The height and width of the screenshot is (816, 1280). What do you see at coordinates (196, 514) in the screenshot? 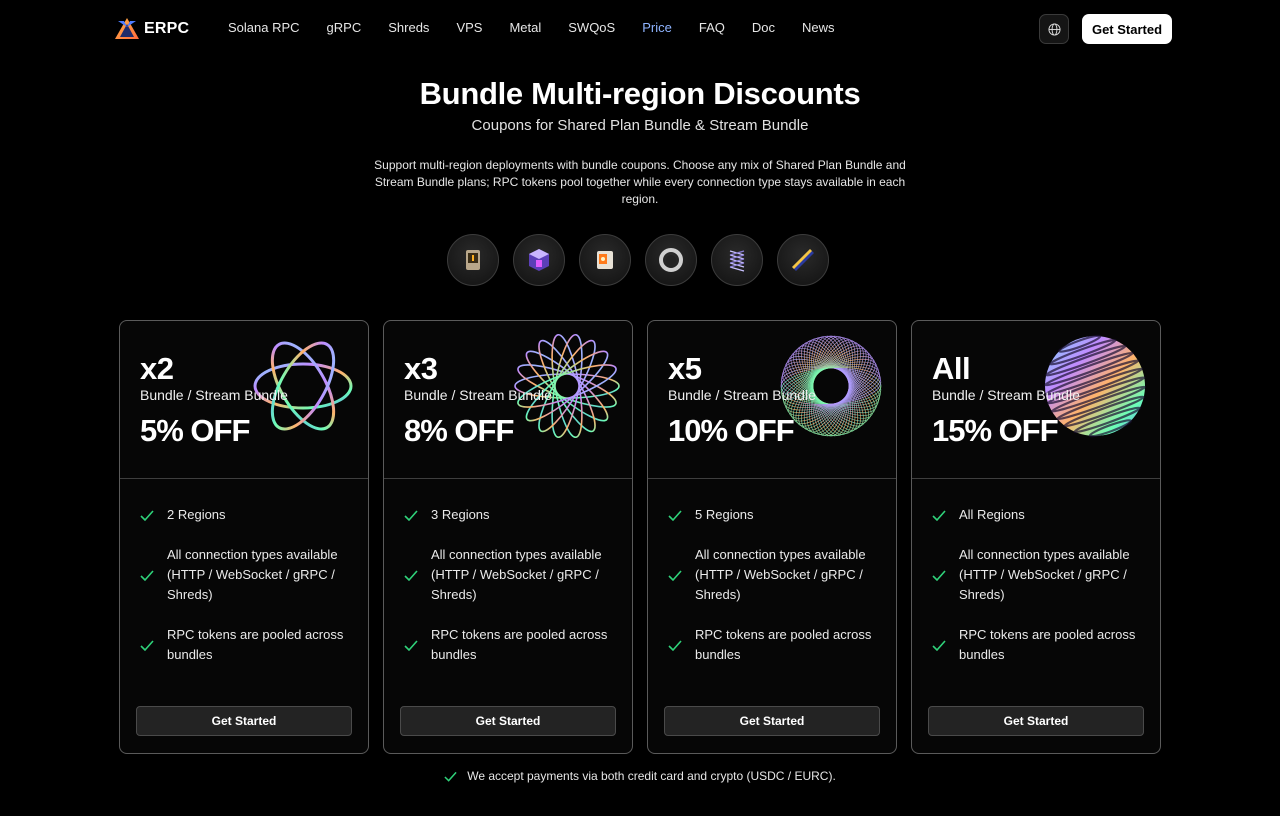
I see `feature-text: 2 Regions` at bounding box center [196, 514].